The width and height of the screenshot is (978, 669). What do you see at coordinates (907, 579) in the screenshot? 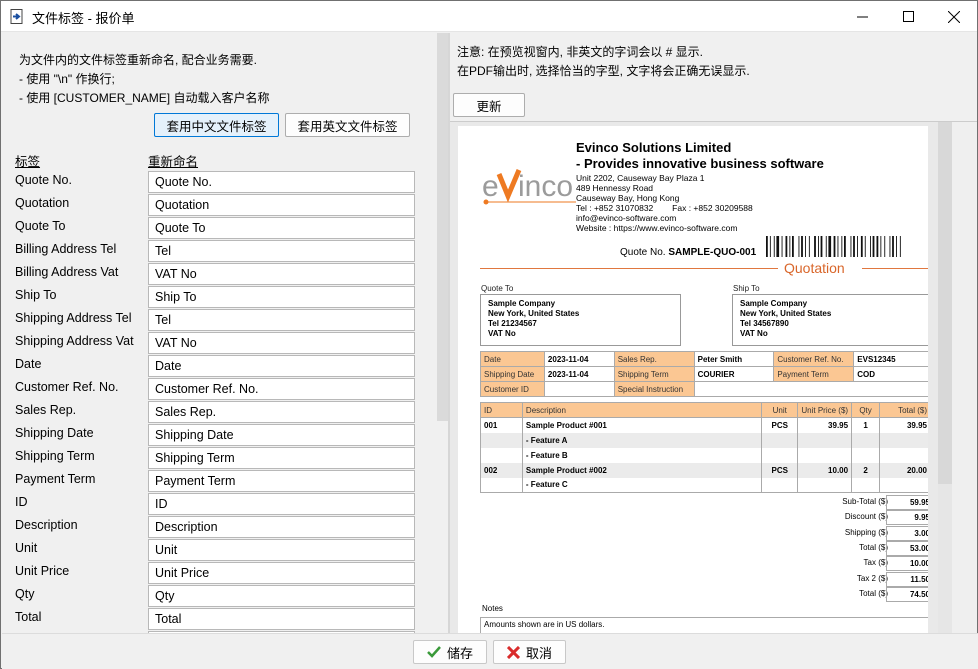
I see `total-value: 11.50` at bounding box center [907, 579].